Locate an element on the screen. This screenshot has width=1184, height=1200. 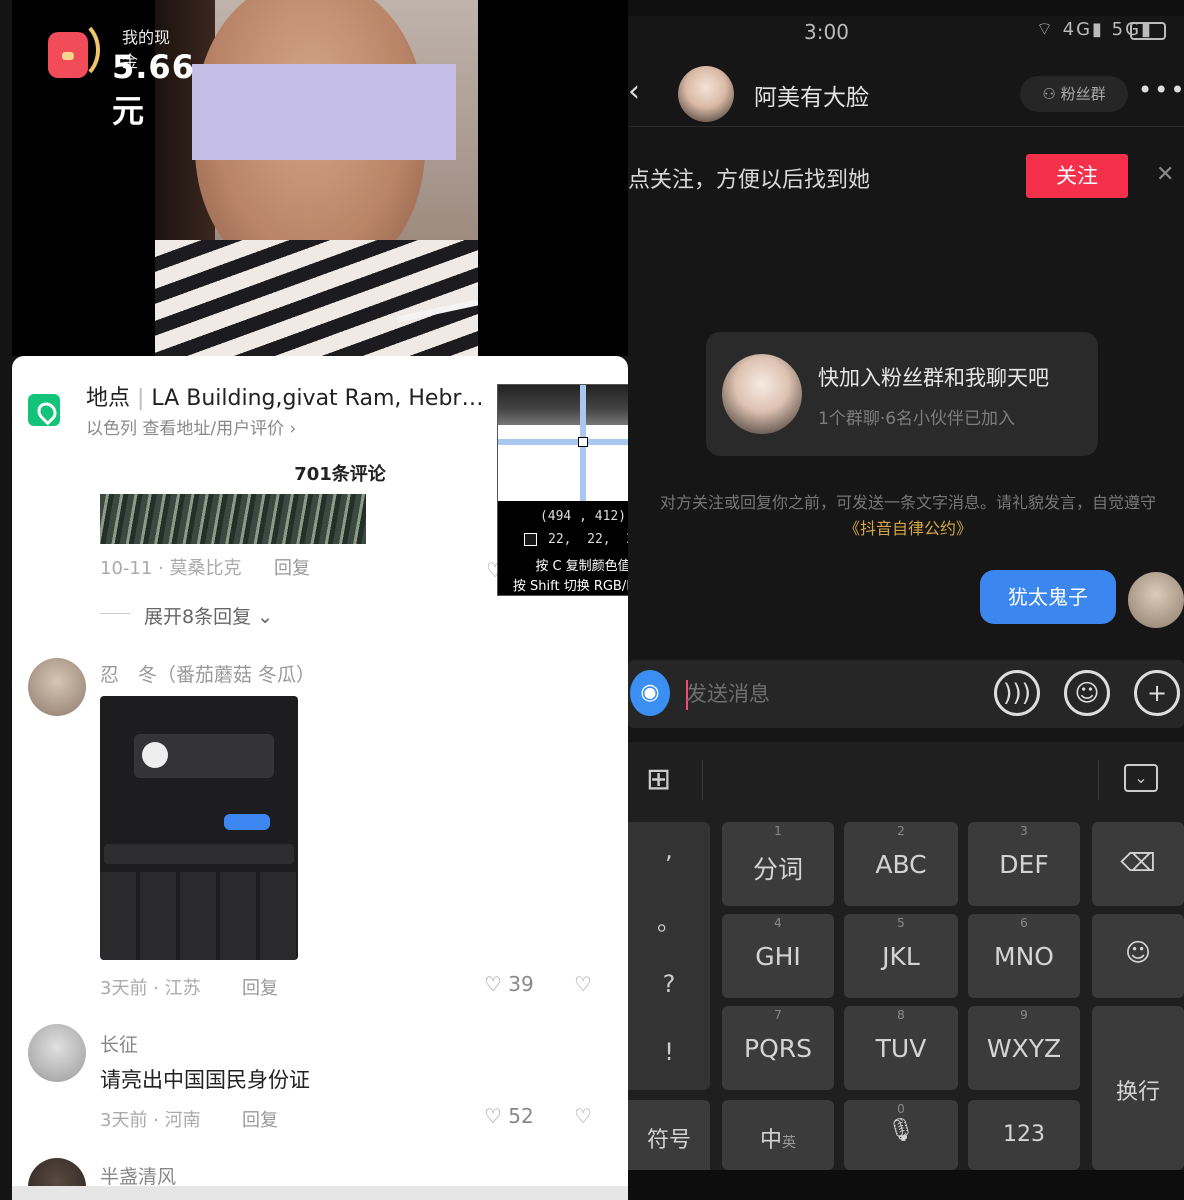
comment-author: 半盏清风 is located at coordinates (138, 1174).